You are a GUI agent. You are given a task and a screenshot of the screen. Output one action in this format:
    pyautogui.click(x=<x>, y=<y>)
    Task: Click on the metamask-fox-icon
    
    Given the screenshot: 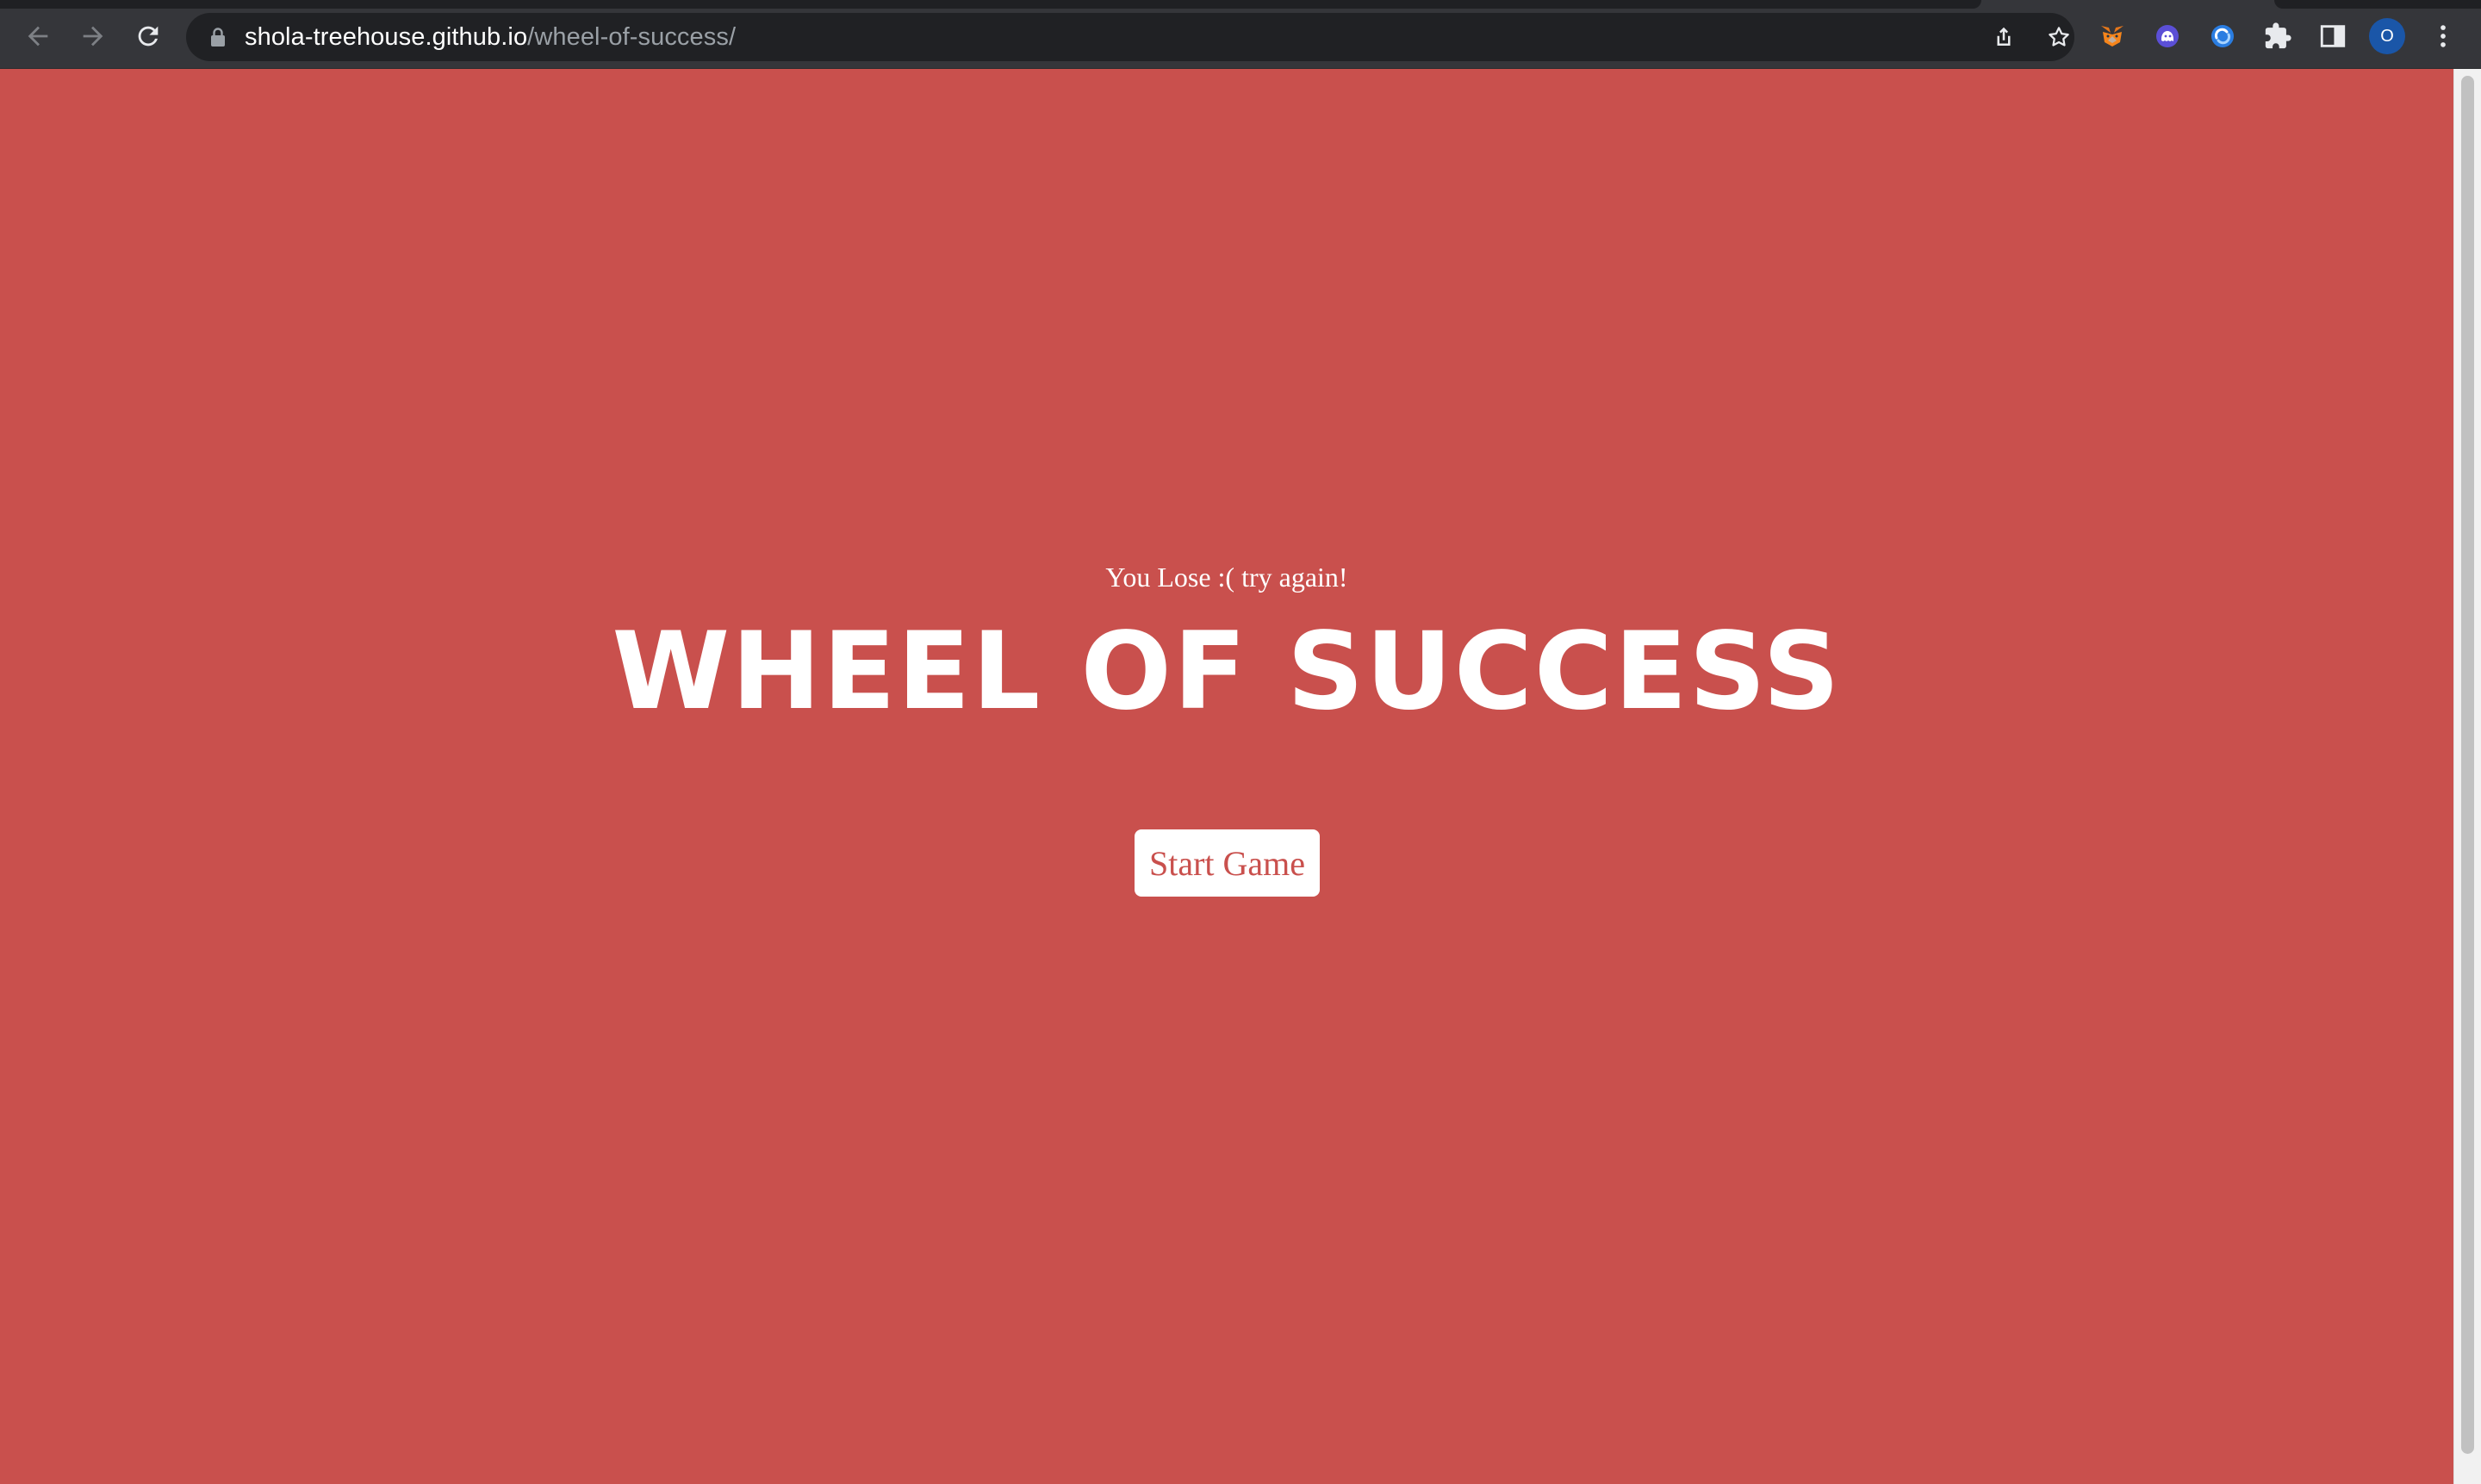 What is the action you would take?
    pyautogui.click(x=2112, y=36)
    